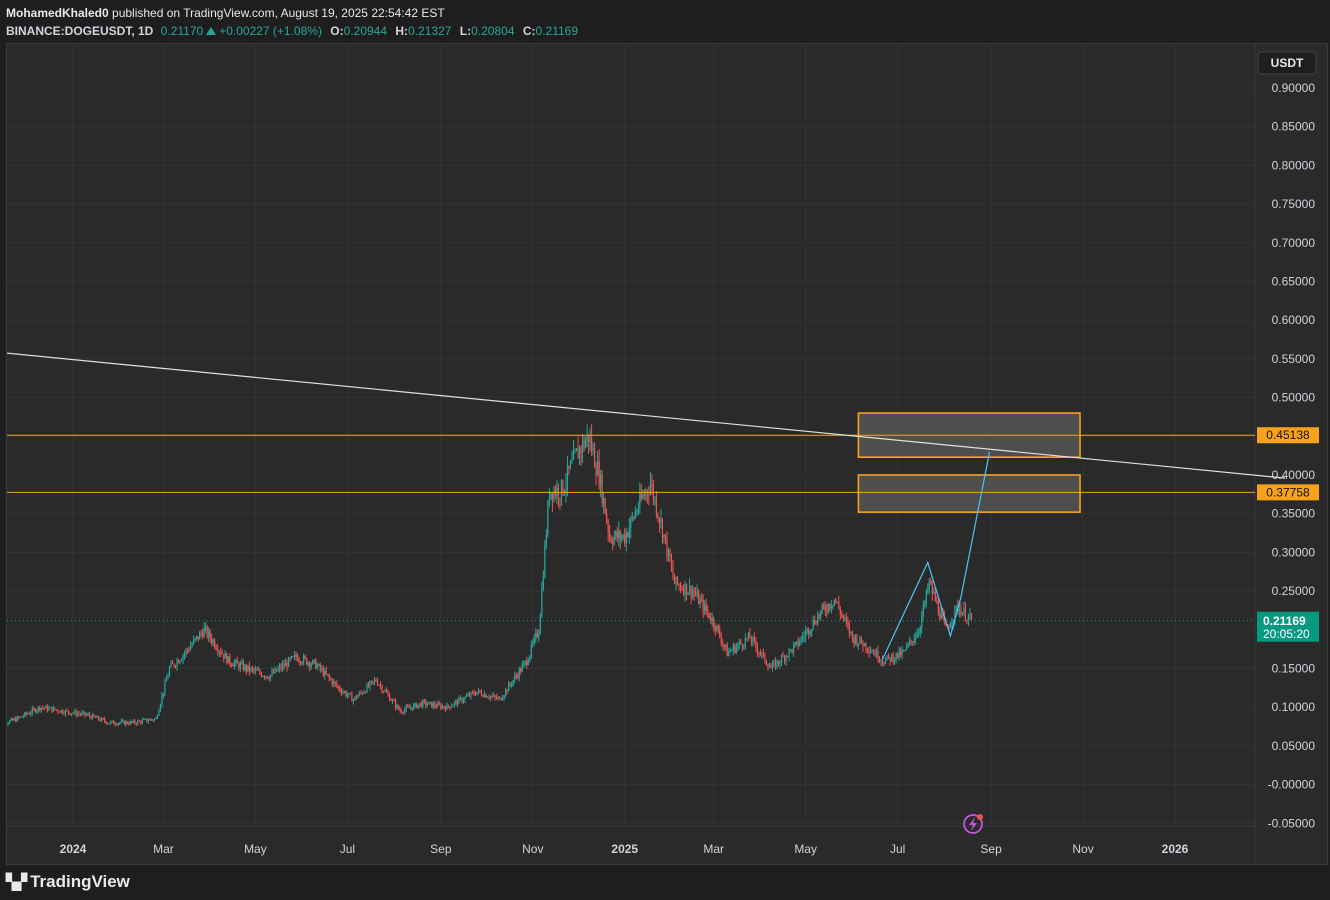 The height and width of the screenshot is (900, 1330). What do you see at coordinates (1294, 514) in the screenshot?
I see `y-tick-label: 0.35000` at bounding box center [1294, 514].